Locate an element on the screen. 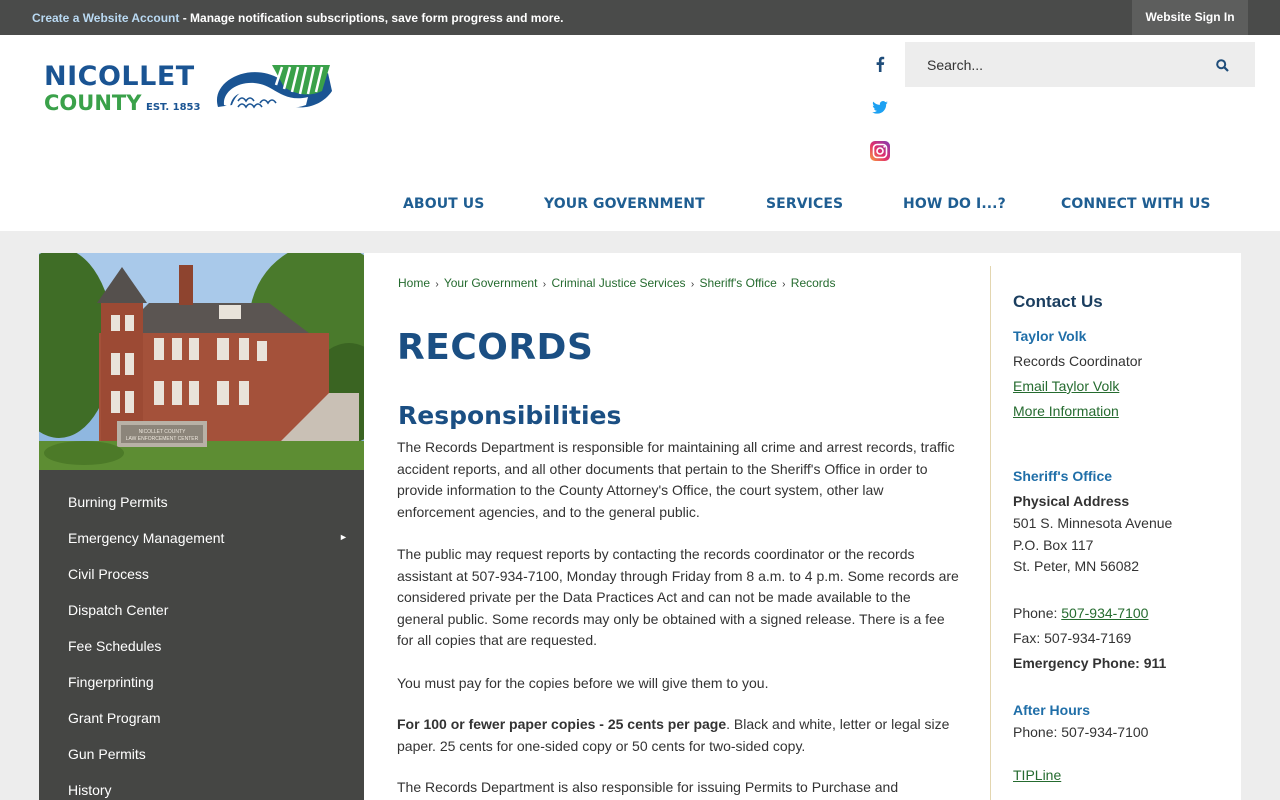 The image size is (1280, 800). emergency-phone: Emergency Phone: 911 is located at coordinates (1090, 663).